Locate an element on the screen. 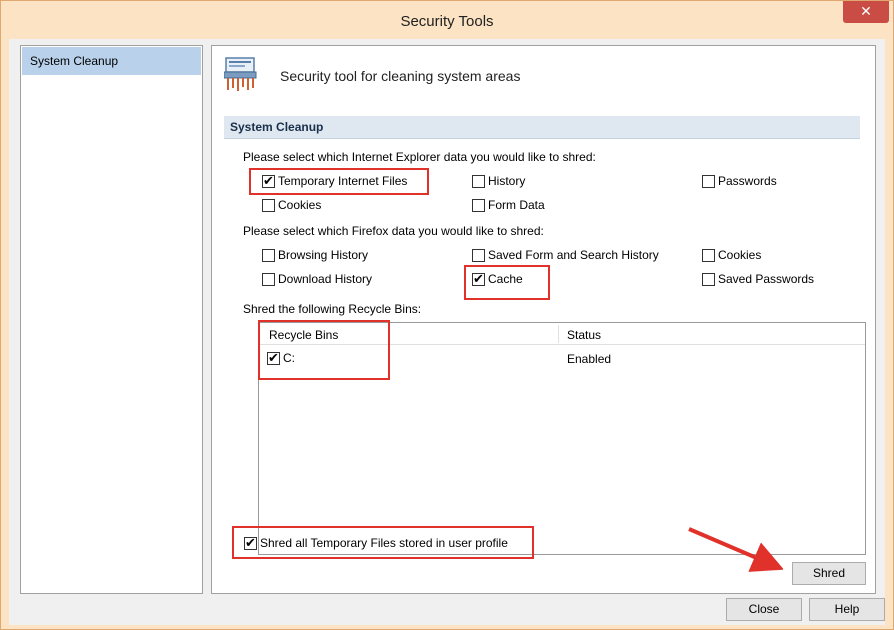  title-bar: Security Tools ✕ is located at coordinates (447, 19).